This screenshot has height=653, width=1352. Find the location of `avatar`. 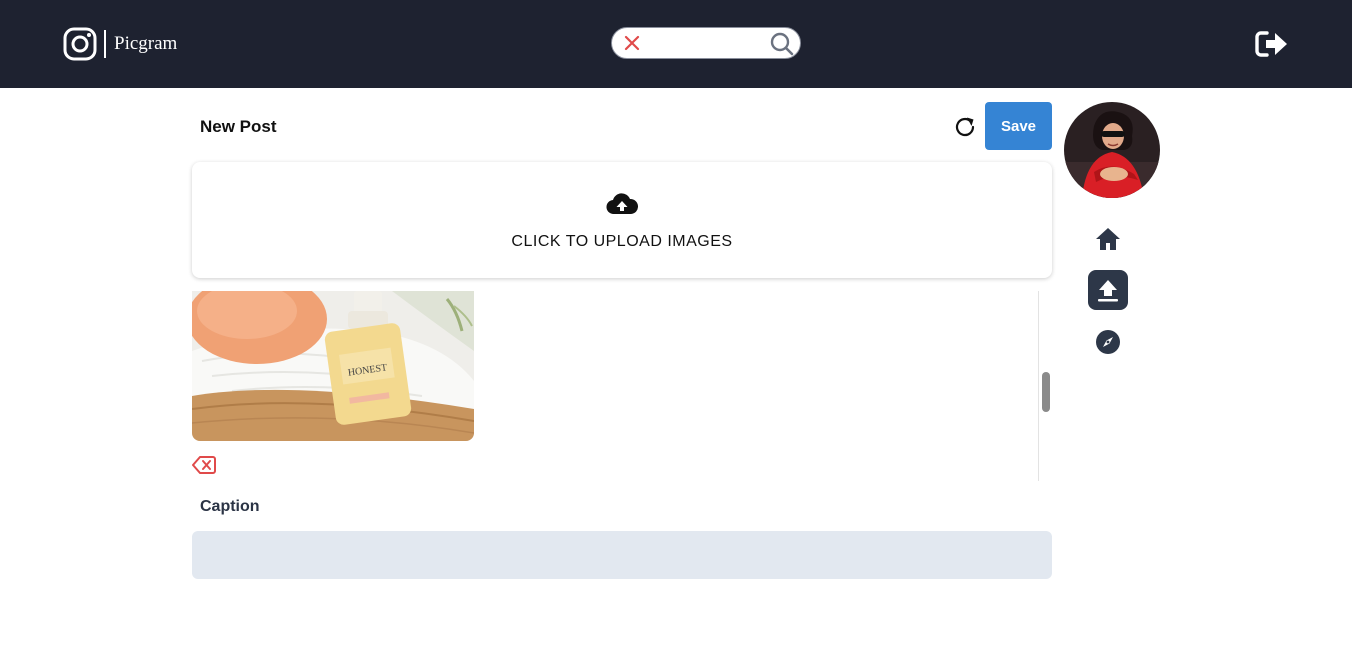

avatar is located at coordinates (1112, 150).